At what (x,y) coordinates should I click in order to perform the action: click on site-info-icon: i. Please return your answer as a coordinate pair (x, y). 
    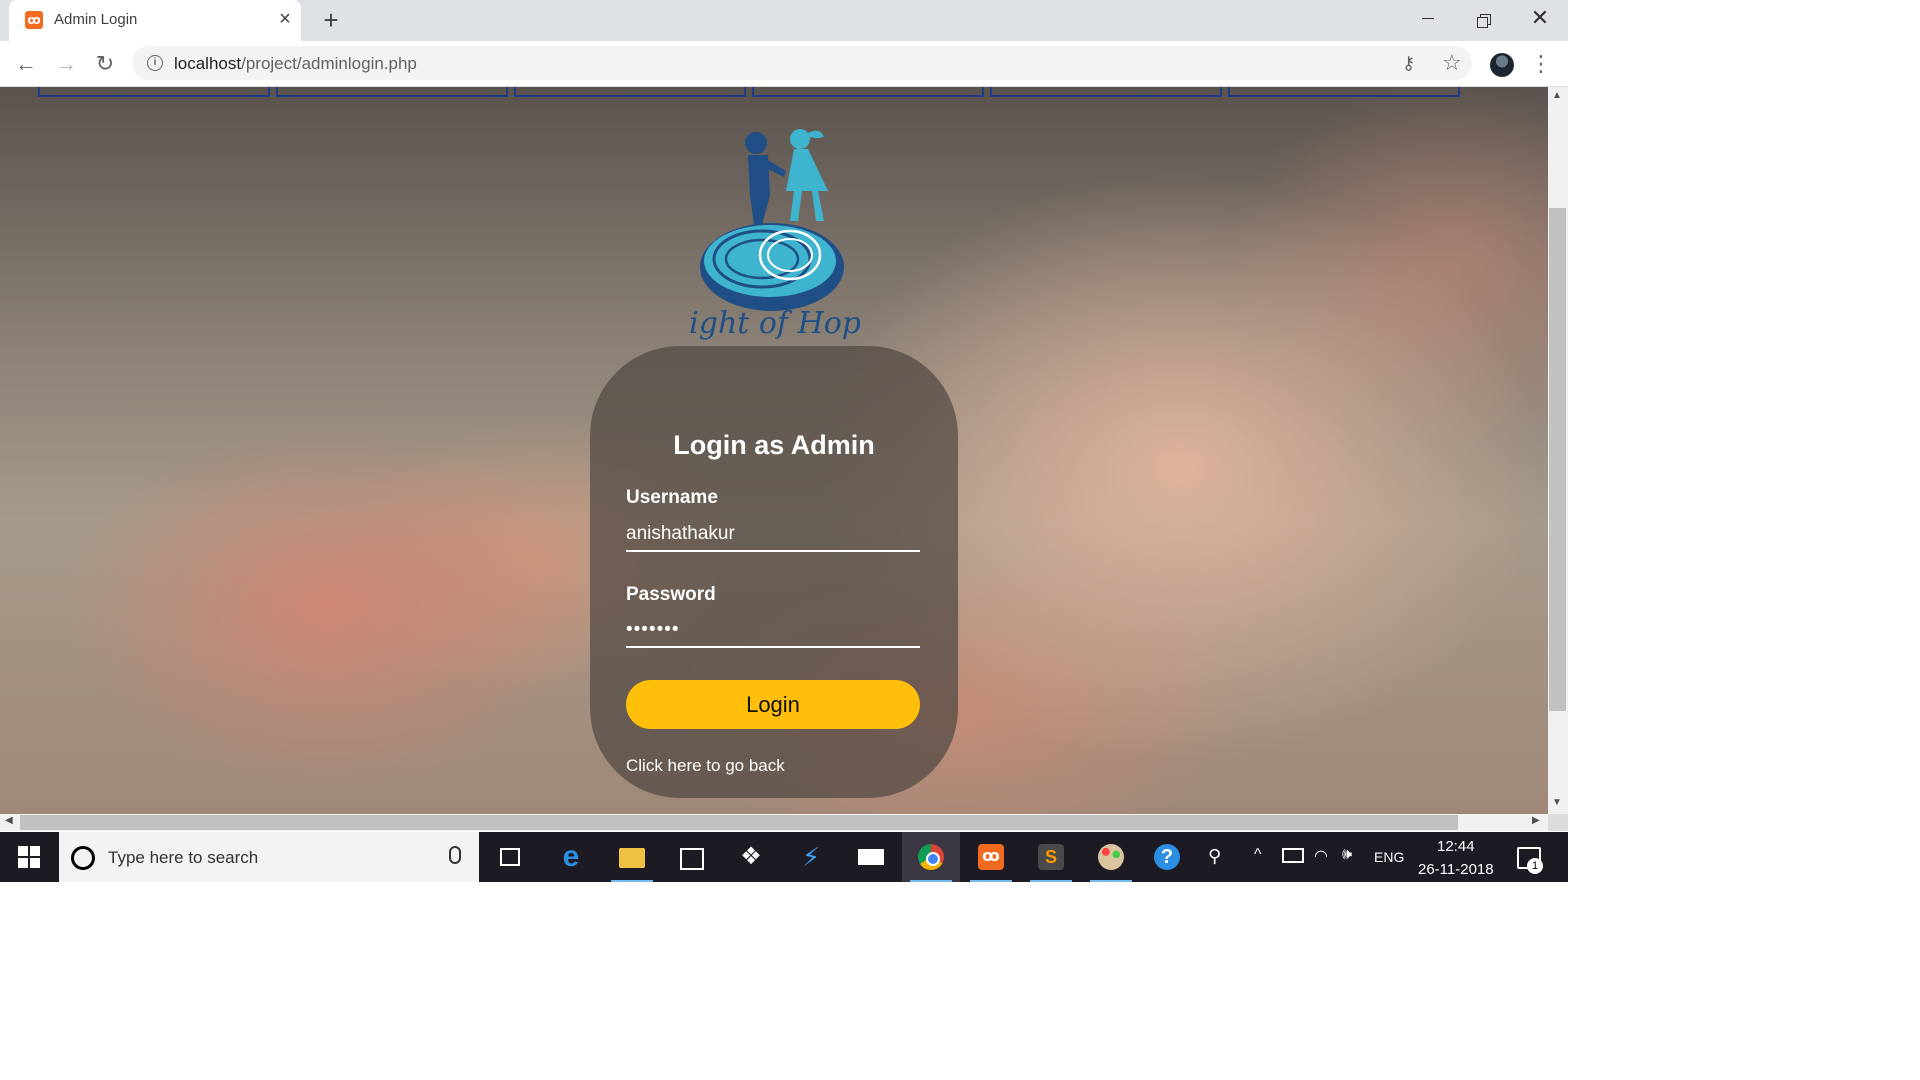
    Looking at the image, I should click on (155, 63).